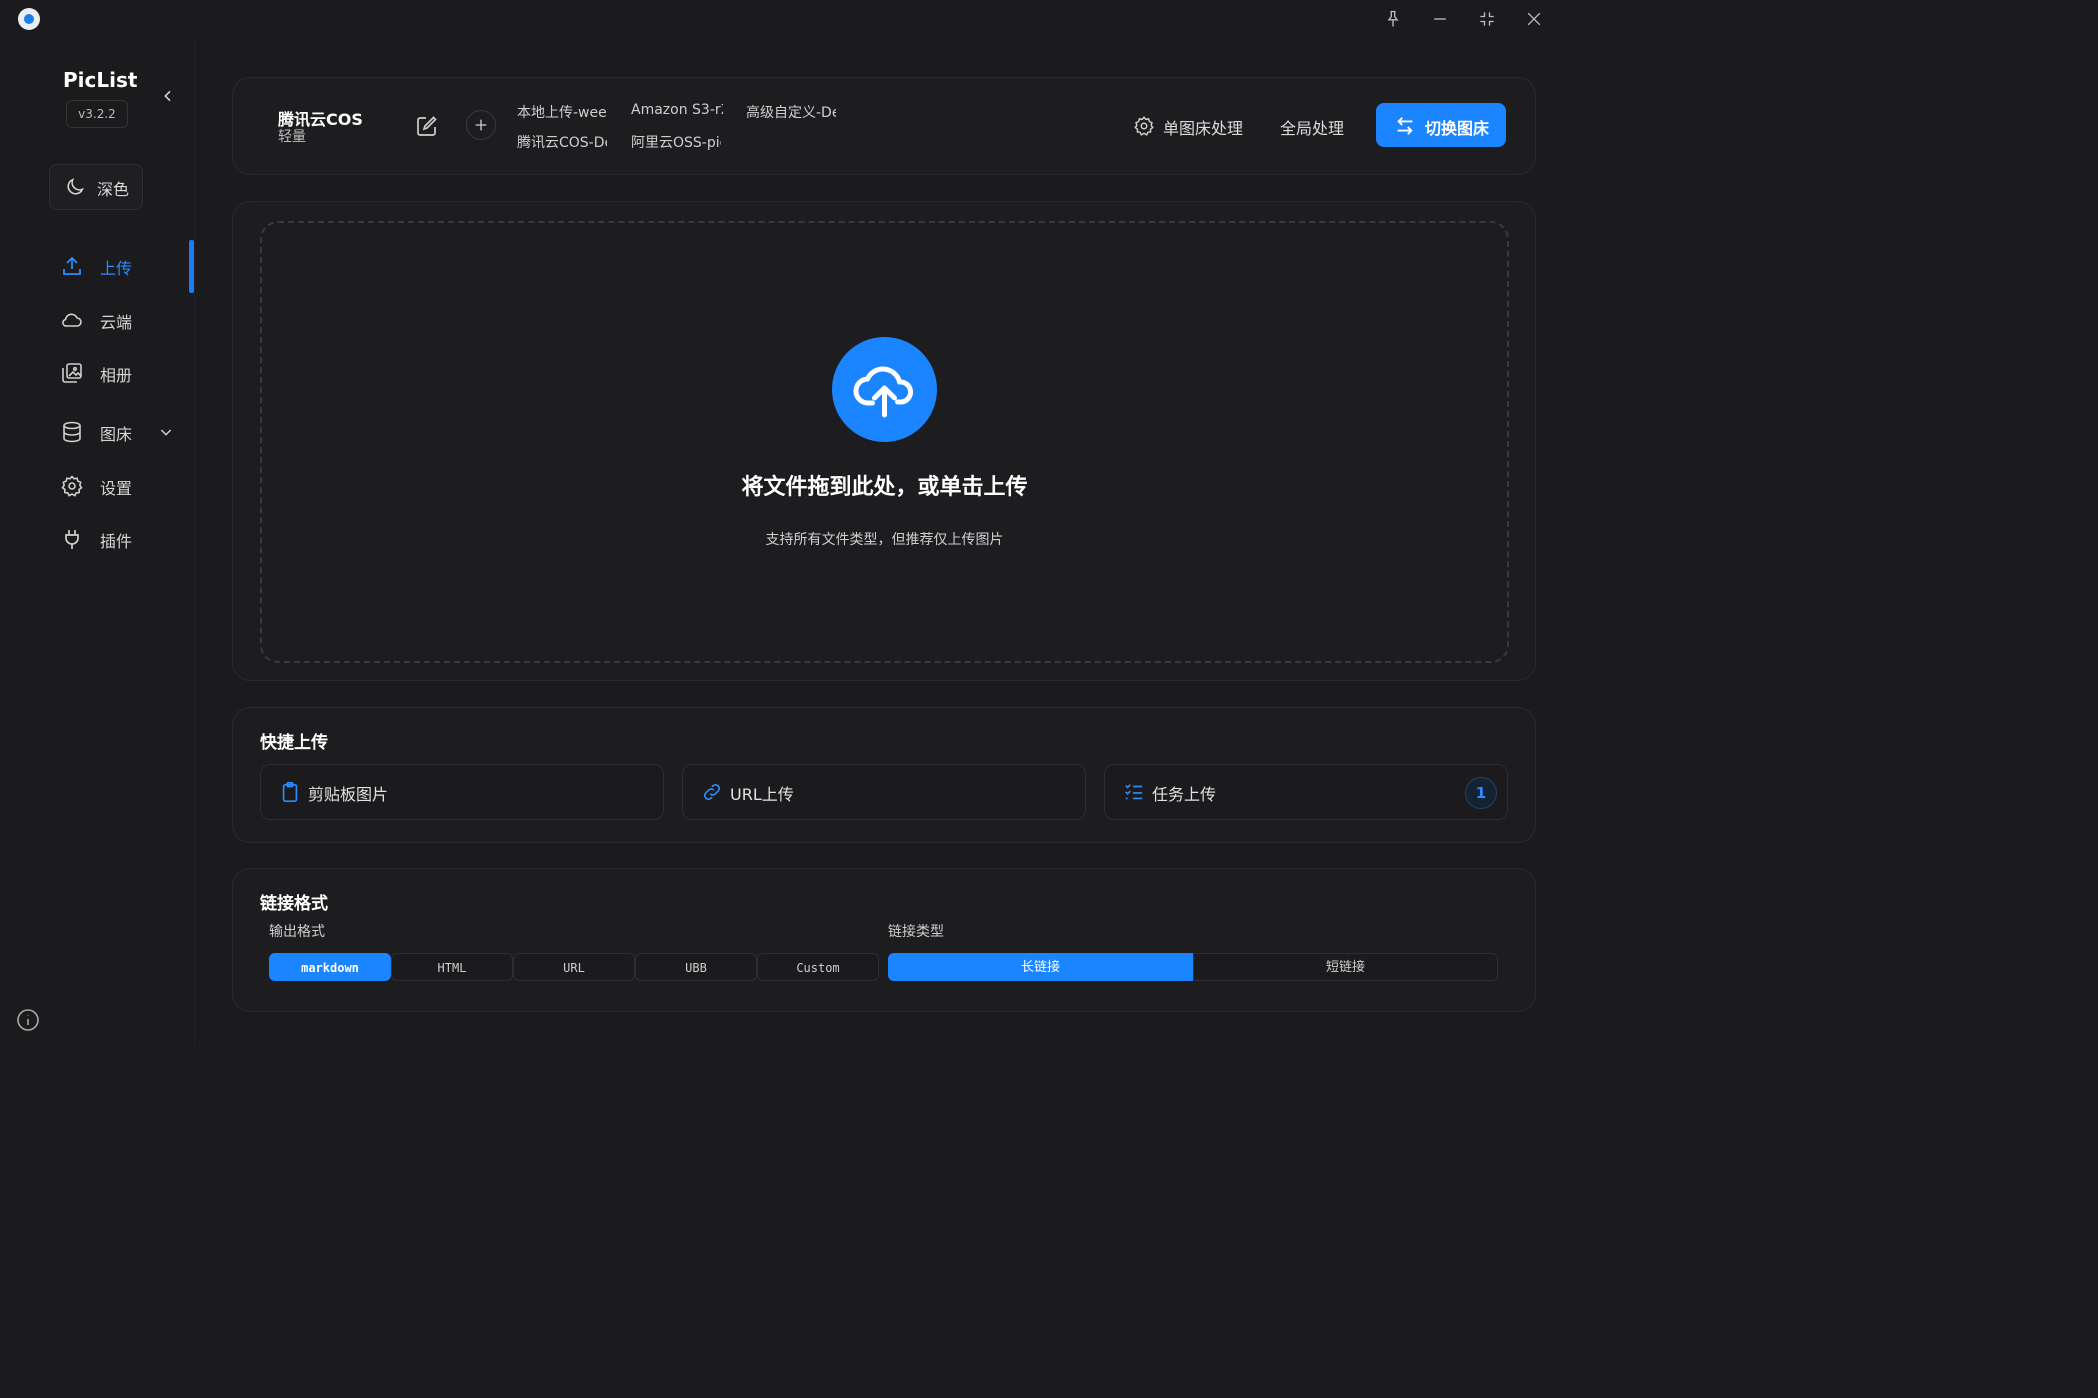 The image size is (2098, 1398). I want to click on moon-icon, so click(75, 186).